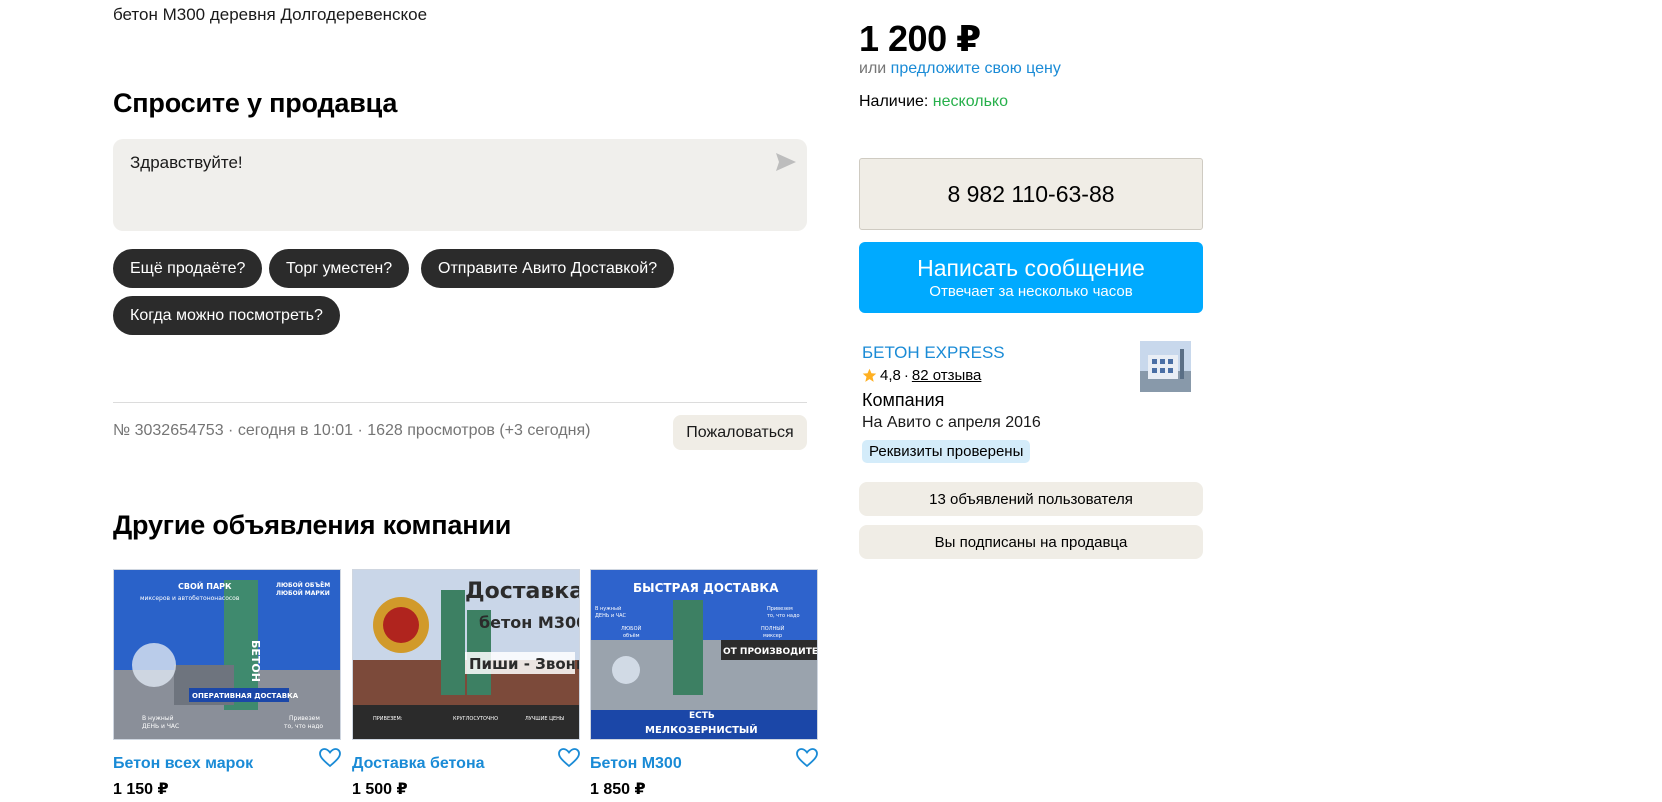  I want to click on divider, so click(460, 402).